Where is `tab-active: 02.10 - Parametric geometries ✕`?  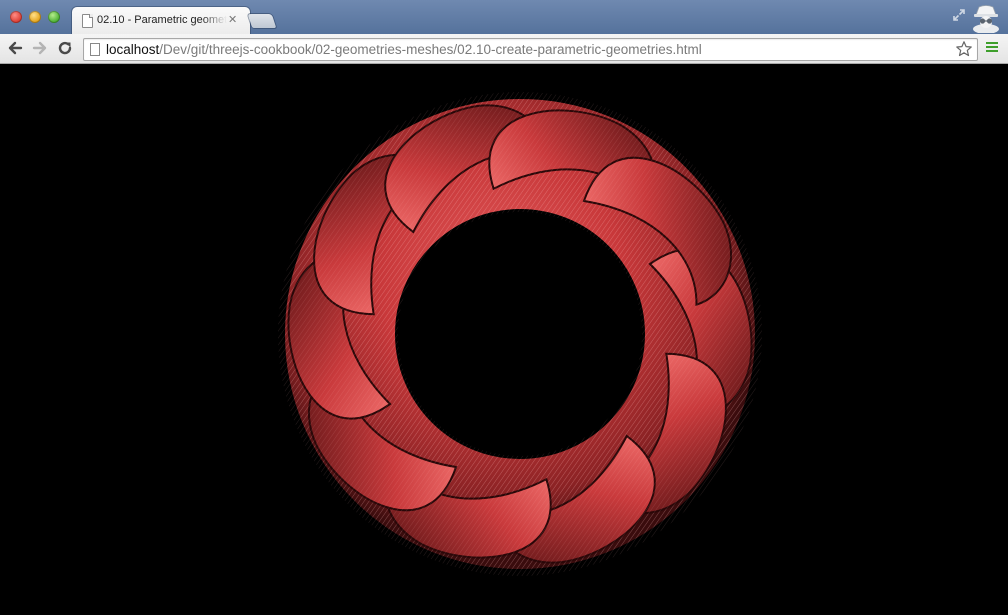
tab-active: 02.10 - Parametric geometries ✕ is located at coordinates (161, 20).